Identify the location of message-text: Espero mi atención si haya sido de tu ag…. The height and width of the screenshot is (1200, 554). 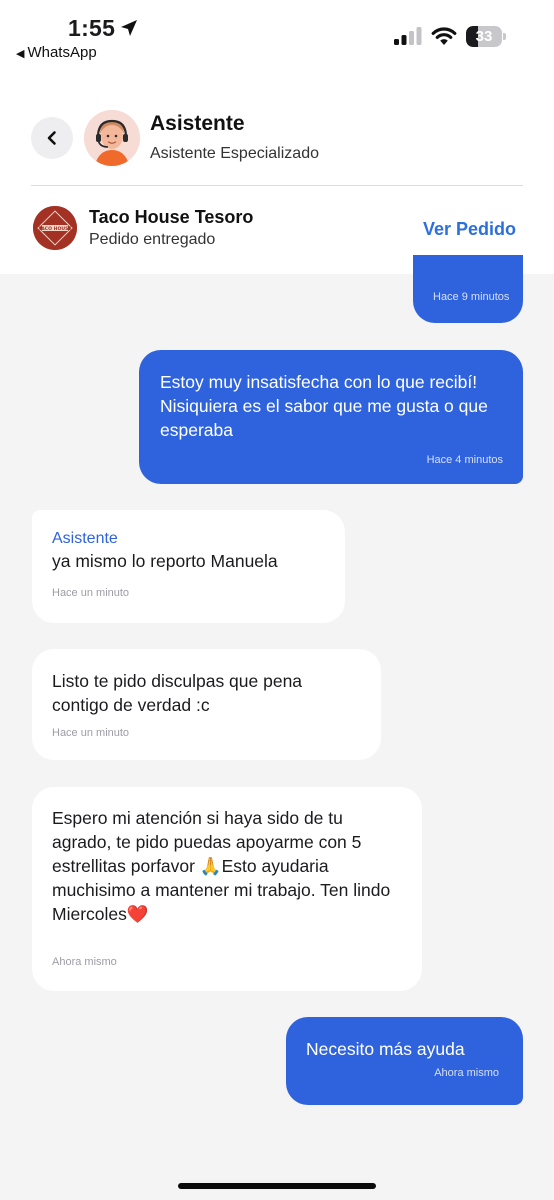
(221, 866).